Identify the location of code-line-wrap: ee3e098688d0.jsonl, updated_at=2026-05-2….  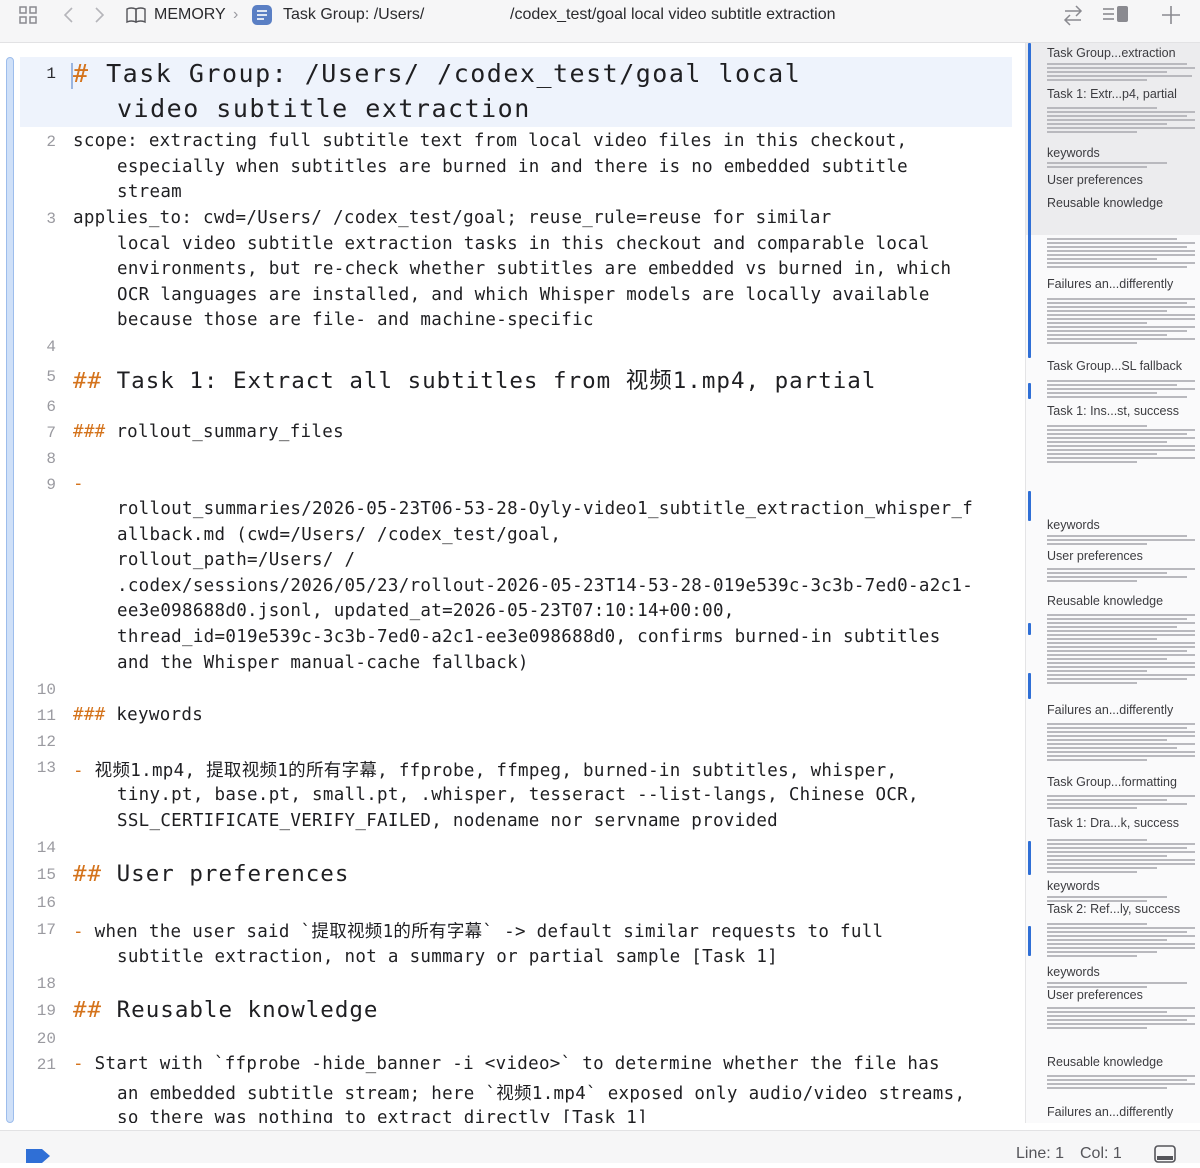
(404, 611).